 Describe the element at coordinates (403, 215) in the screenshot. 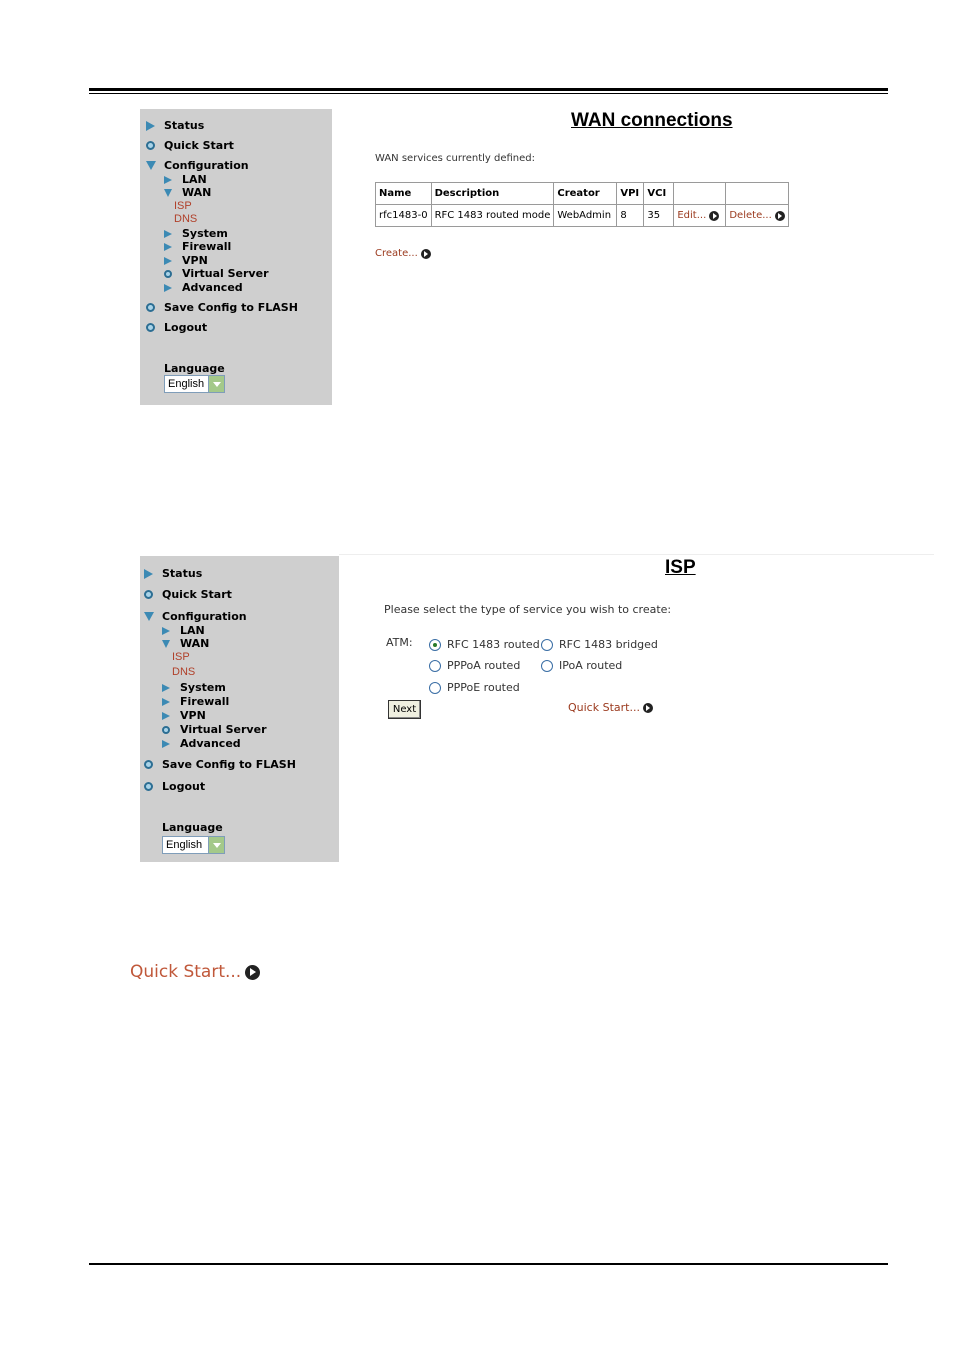

I see `cell-name: rfc1483-0` at that location.